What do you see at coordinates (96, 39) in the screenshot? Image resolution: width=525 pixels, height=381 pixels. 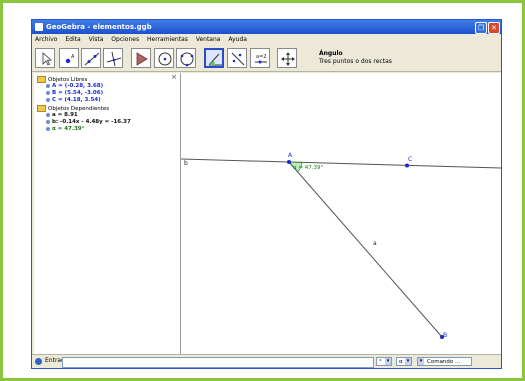 I see `menu-vista: Vista` at bounding box center [96, 39].